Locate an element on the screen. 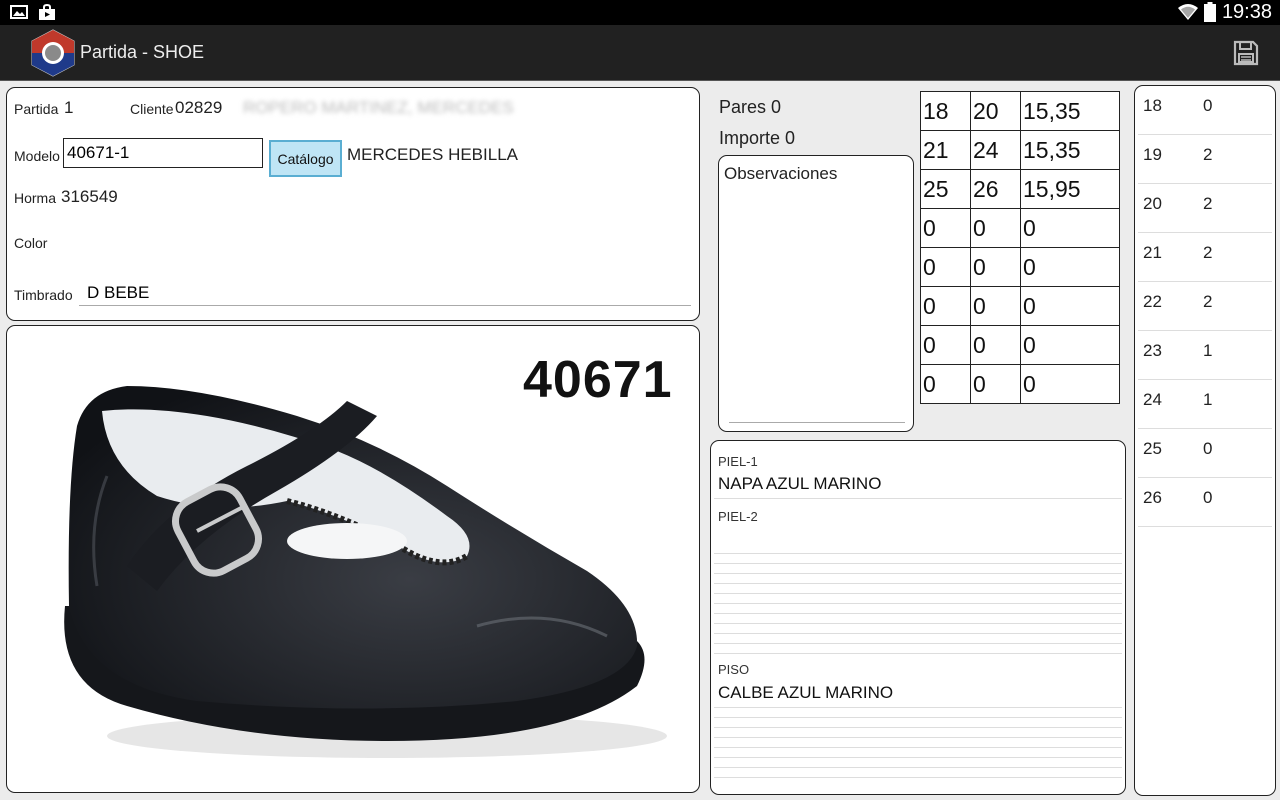  price-row: 18 20 15,35 is located at coordinates (1020, 111).